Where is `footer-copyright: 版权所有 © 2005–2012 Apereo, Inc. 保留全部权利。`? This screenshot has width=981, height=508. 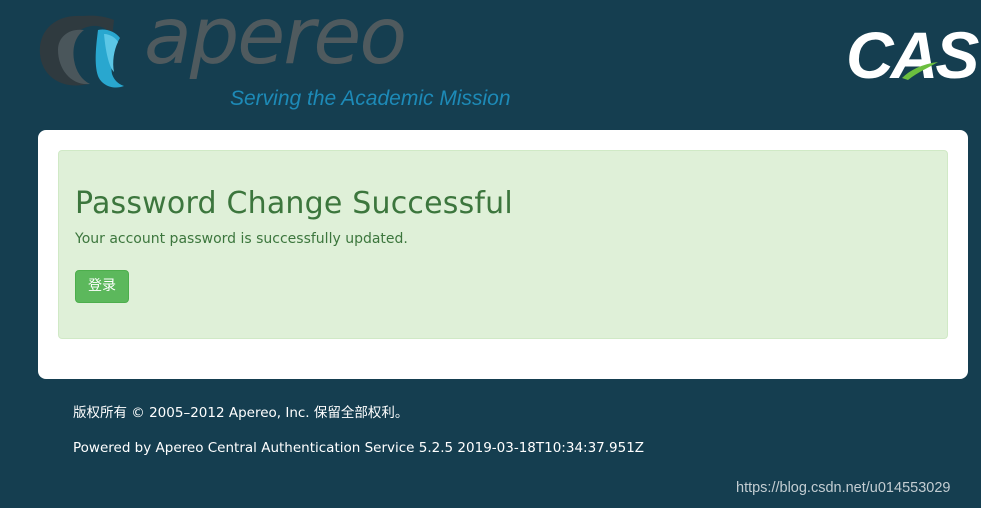 footer-copyright: 版权所有 © 2005–2012 Apereo, Inc. 保留全部权利。 is located at coordinates (241, 413).